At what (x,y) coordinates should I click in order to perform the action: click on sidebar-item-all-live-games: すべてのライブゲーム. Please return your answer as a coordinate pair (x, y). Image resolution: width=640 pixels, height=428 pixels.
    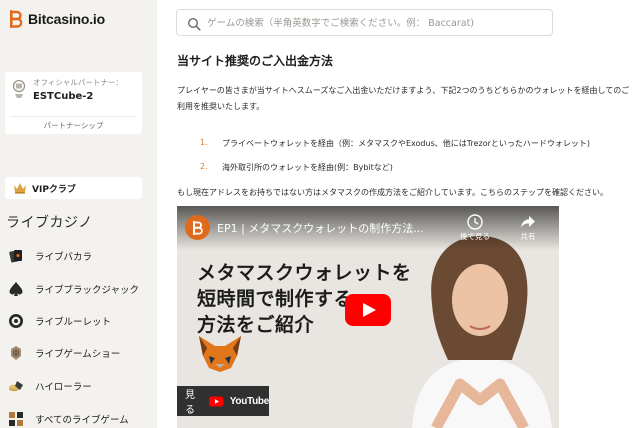
    Looking at the image, I should click on (78, 417).